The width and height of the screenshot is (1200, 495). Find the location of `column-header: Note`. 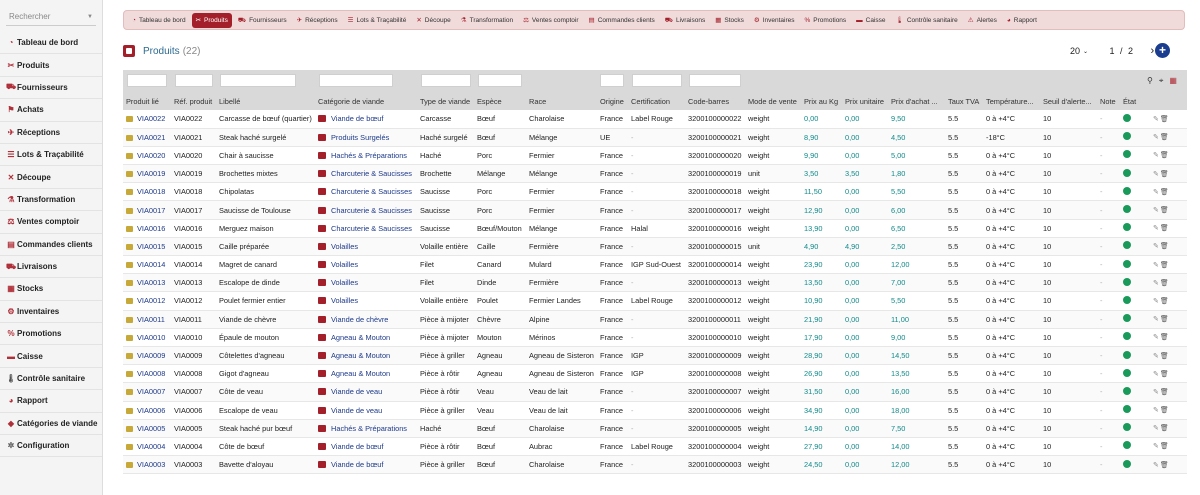

column-header: Note is located at coordinates (1108, 101).